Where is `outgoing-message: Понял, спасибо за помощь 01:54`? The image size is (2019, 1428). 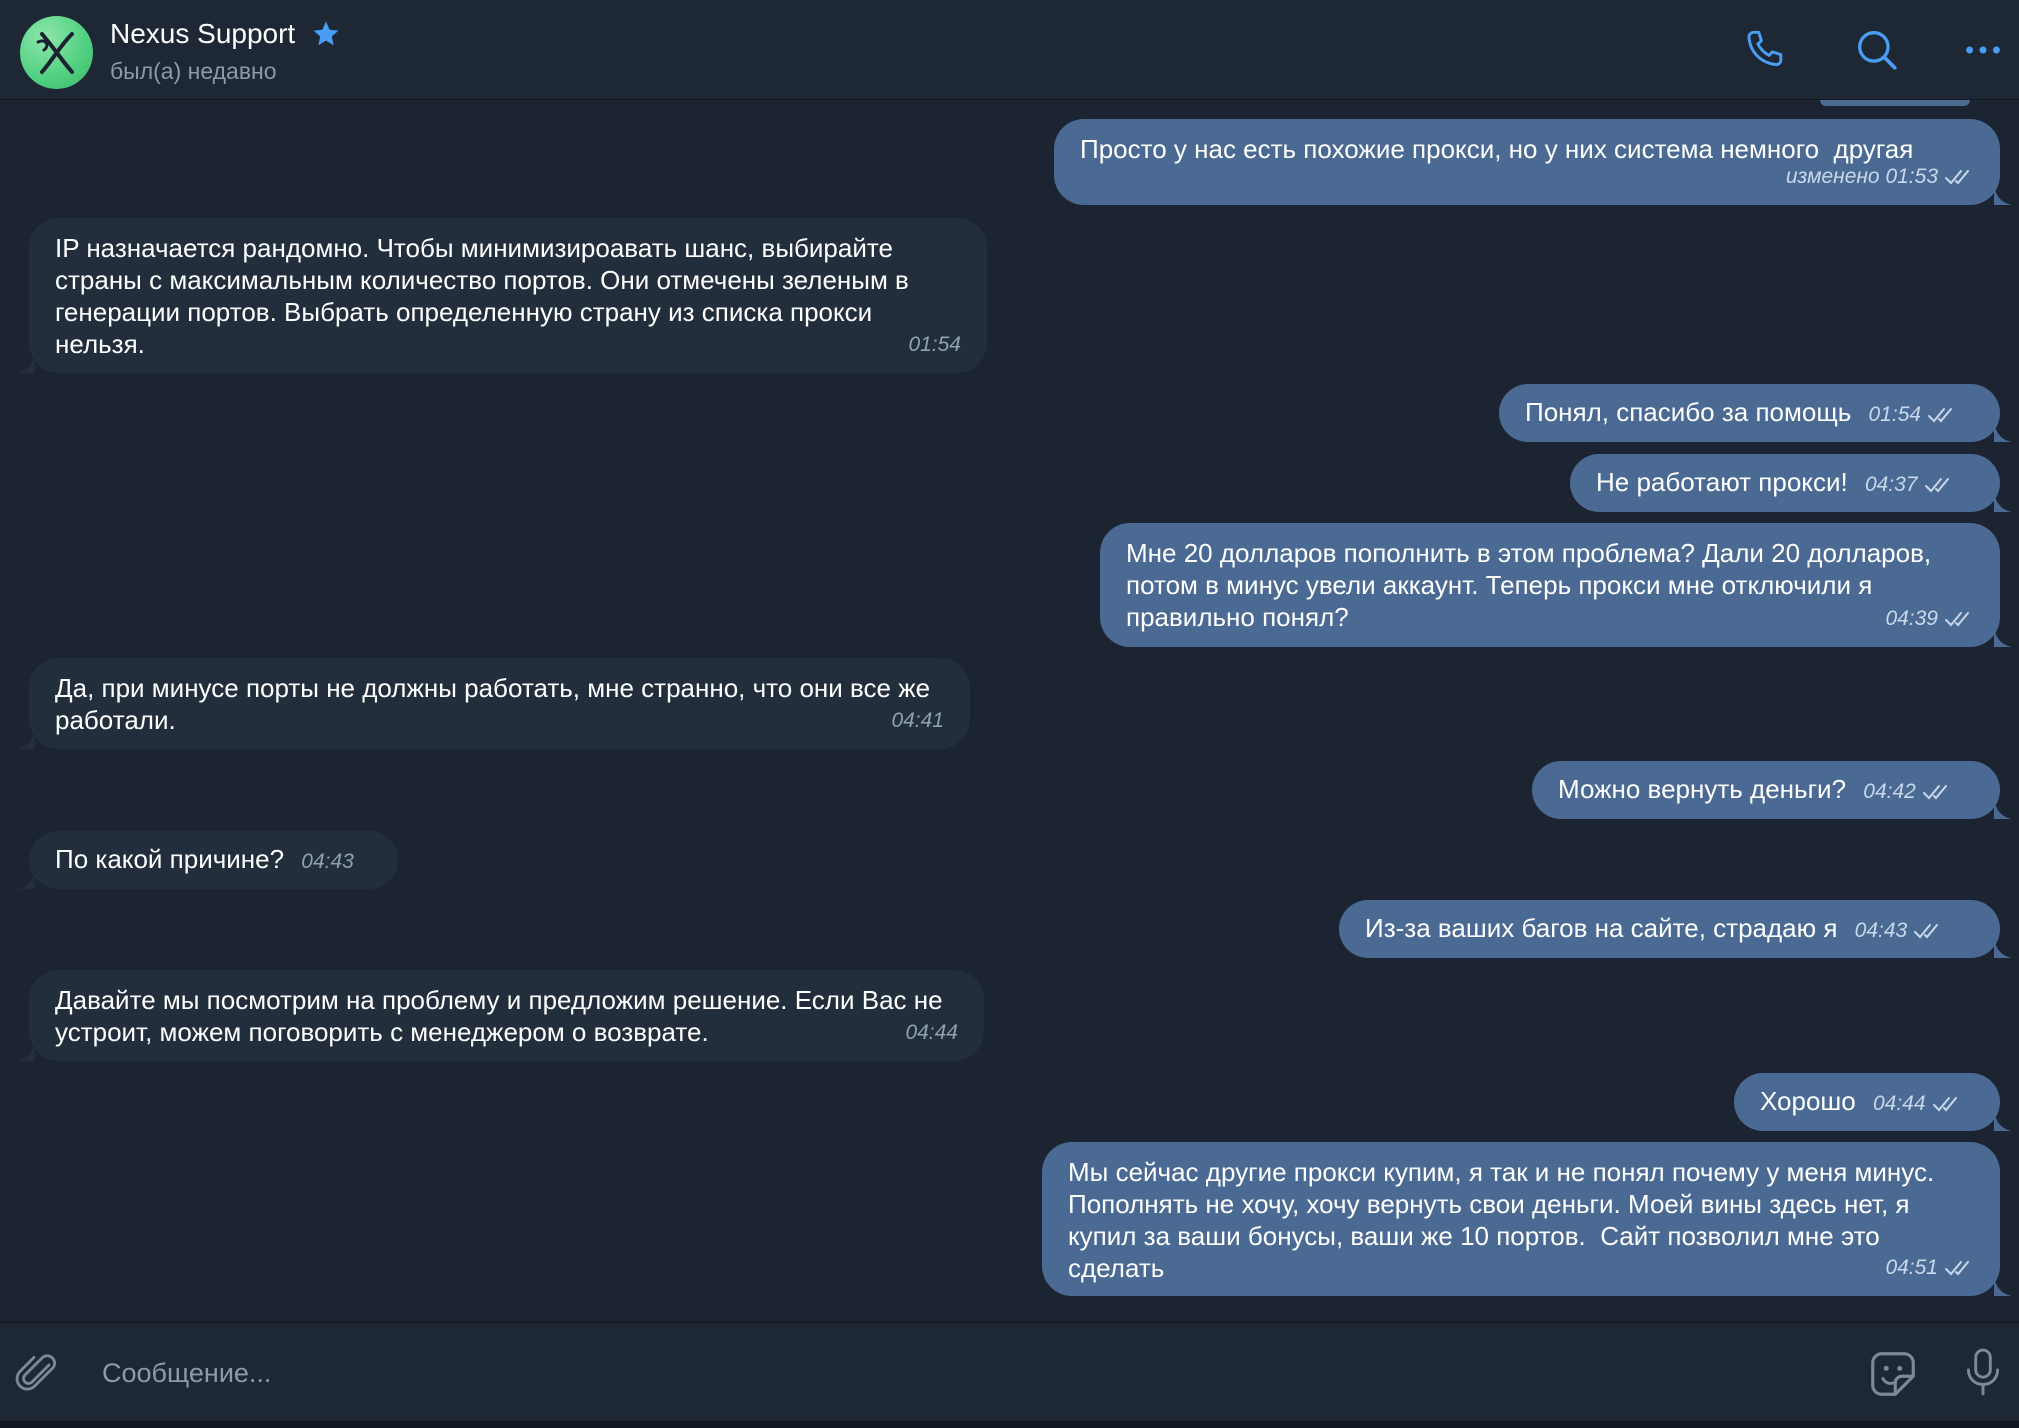 outgoing-message: Понял, спасибо за помощь 01:54 is located at coordinates (1755, 413).